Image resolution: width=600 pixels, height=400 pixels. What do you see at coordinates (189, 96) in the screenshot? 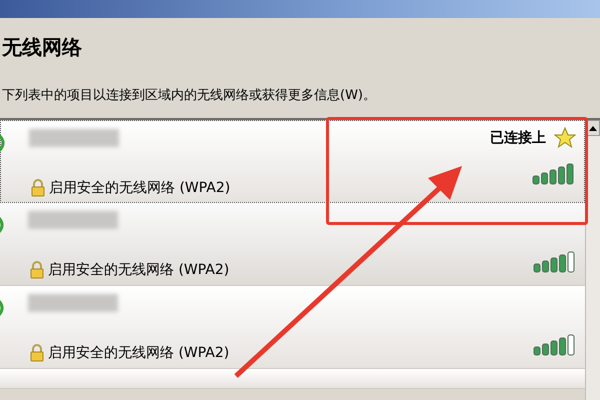
I see `description-text: 下列表中的项目以连接到区域内的无线网络或获得更多信息(W)。` at bounding box center [189, 96].